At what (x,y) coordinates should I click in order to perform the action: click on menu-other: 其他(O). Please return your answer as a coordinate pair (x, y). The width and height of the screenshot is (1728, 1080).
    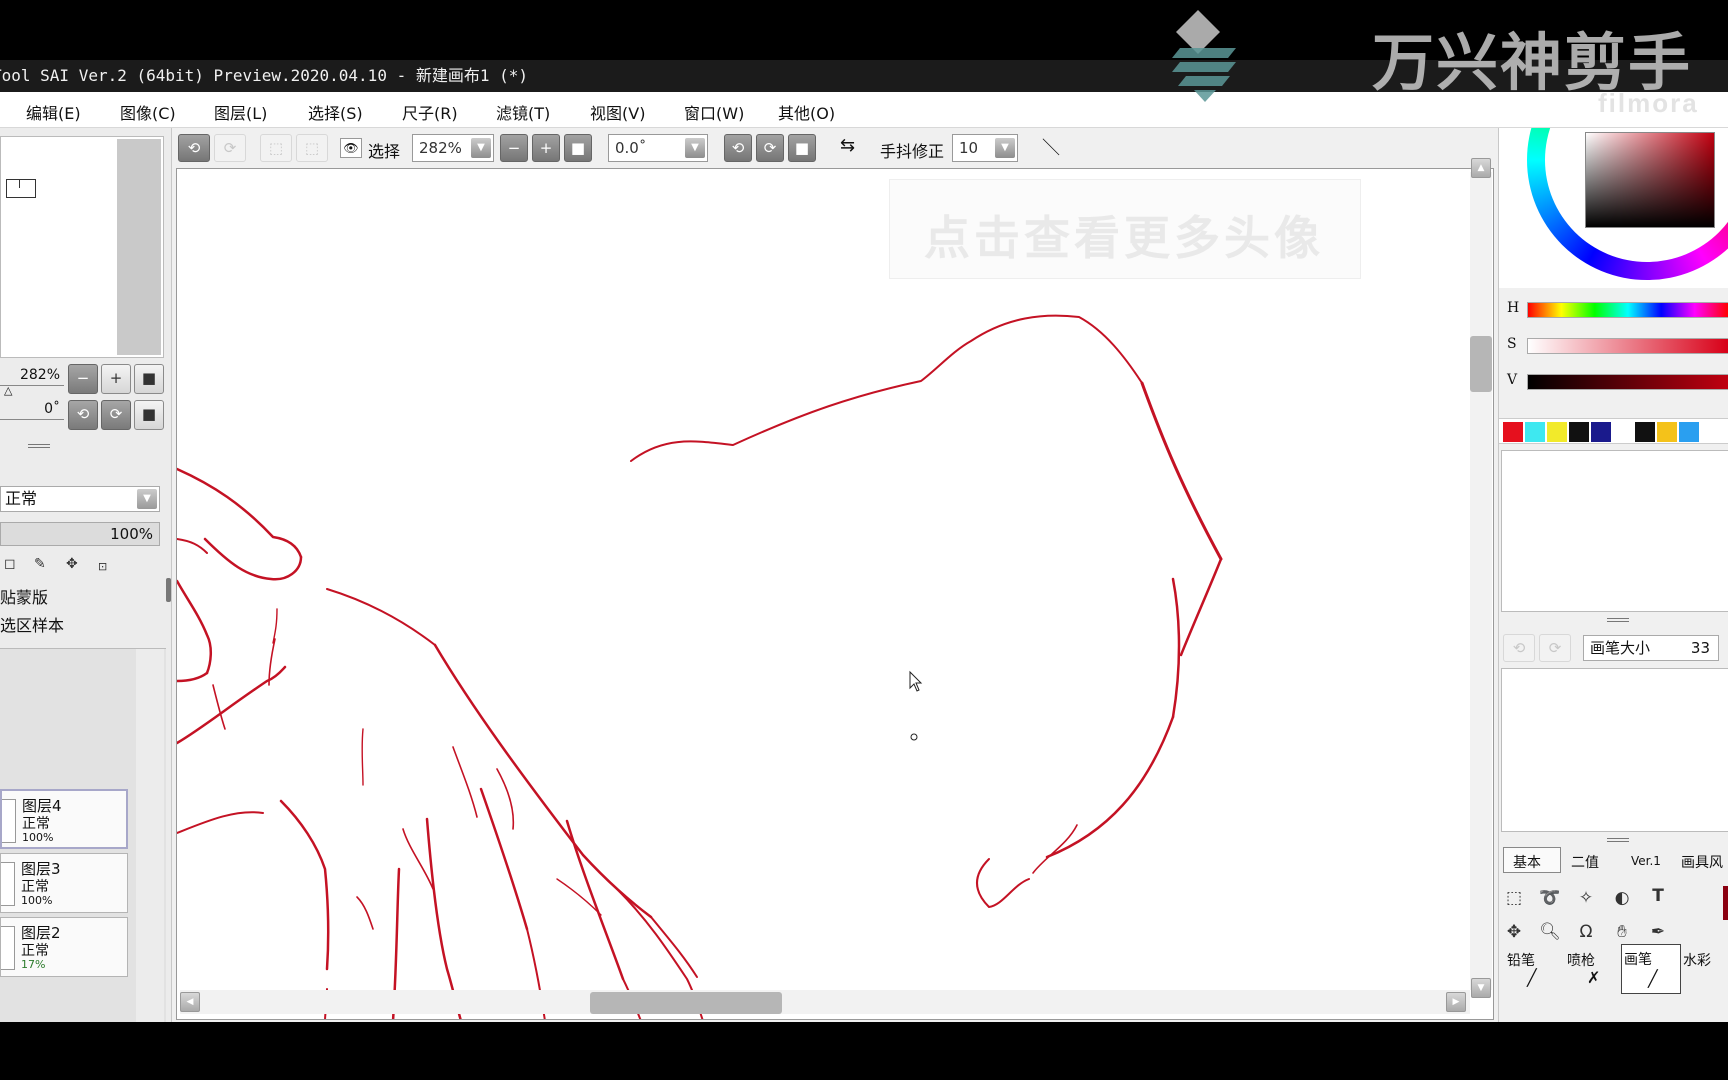
    Looking at the image, I should click on (806, 112).